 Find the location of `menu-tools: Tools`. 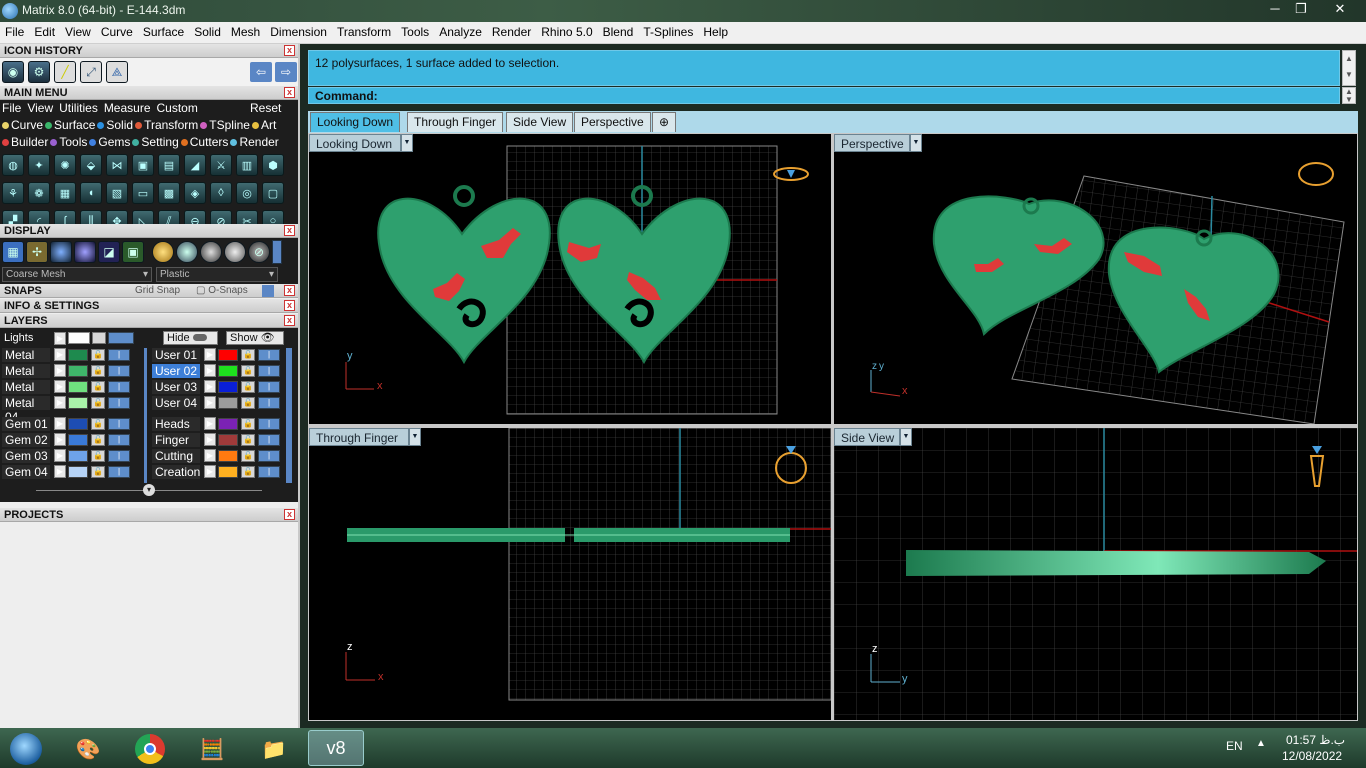

menu-tools: Tools is located at coordinates (415, 32).